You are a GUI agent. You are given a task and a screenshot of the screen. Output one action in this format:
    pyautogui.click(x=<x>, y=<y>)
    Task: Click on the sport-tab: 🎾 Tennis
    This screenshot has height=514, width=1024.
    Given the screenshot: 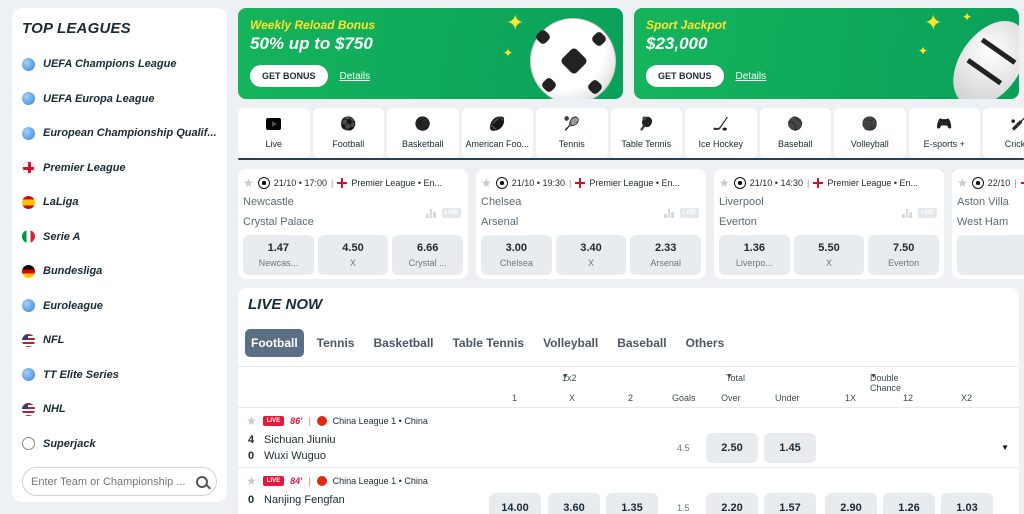 What is the action you would take?
    pyautogui.click(x=572, y=133)
    